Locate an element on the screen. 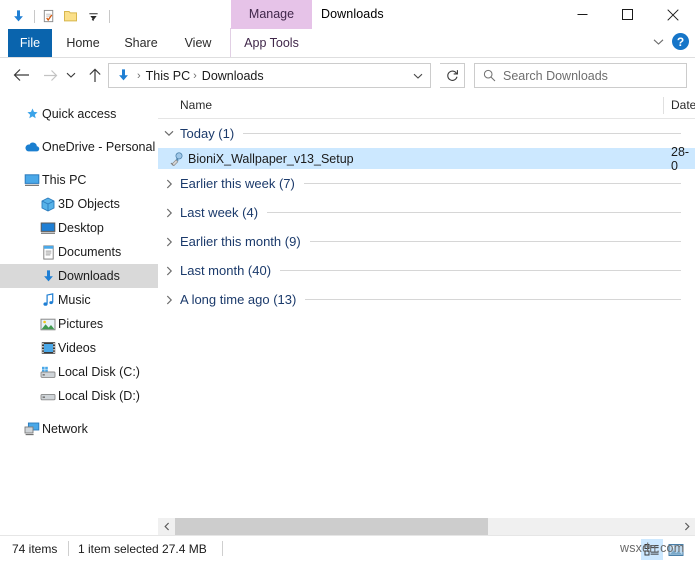 Image resolution: width=695 pixels, height=563 pixels. sidebar-item-documents: Documents is located at coordinates (79, 252).